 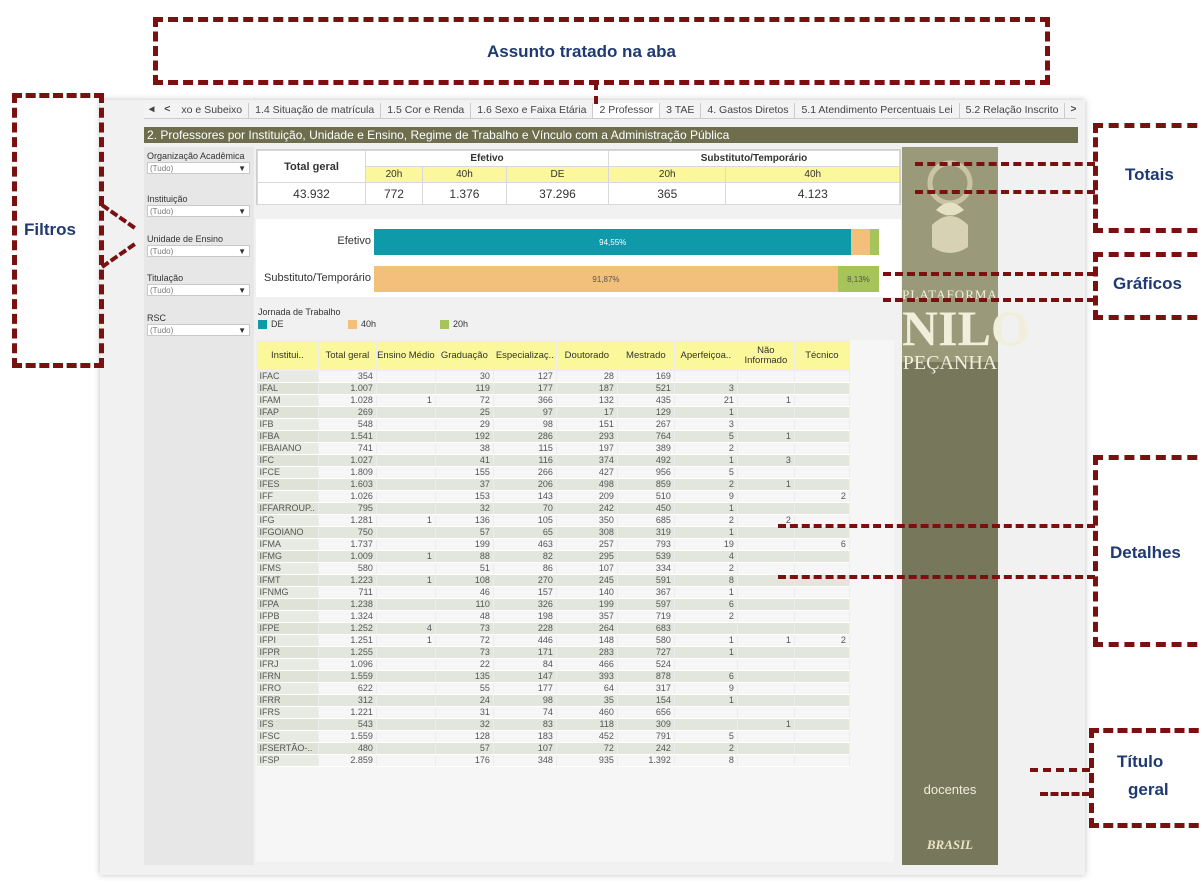 What do you see at coordinates (167, 110) in the screenshot?
I see `tab-nav-arrow: <` at bounding box center [167, 110].